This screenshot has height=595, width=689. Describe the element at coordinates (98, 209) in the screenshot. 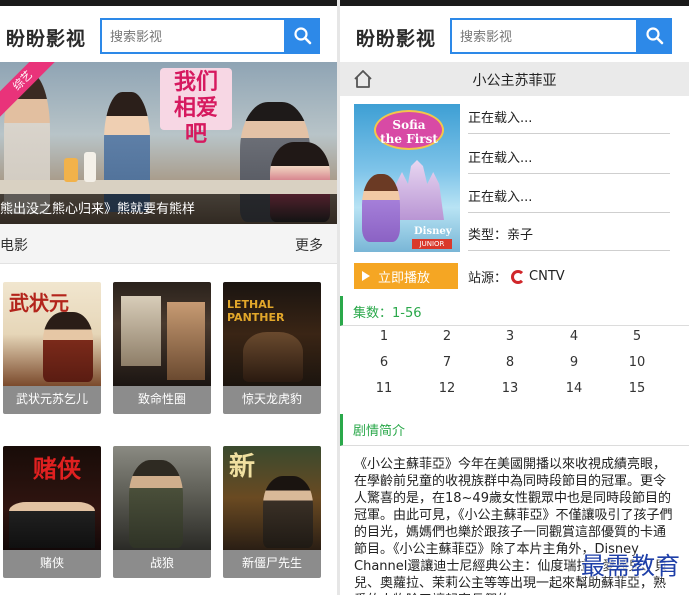

I see `banner-caption: 熊出没之熊心归来》熊就要有熊样` at that location.